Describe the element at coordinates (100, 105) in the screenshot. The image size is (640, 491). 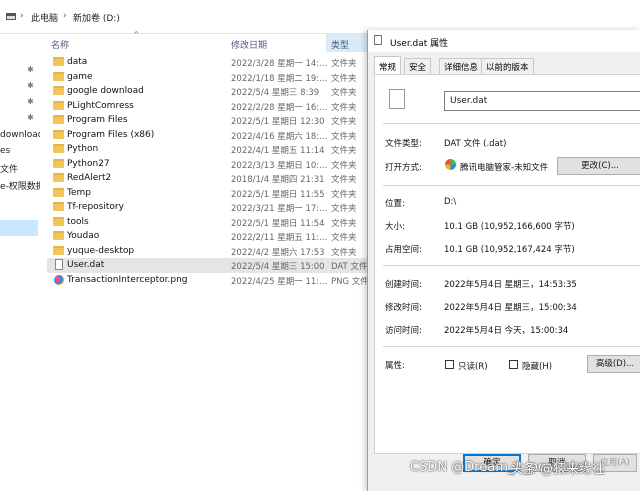
I see `file-name: PLightComress` at that location.